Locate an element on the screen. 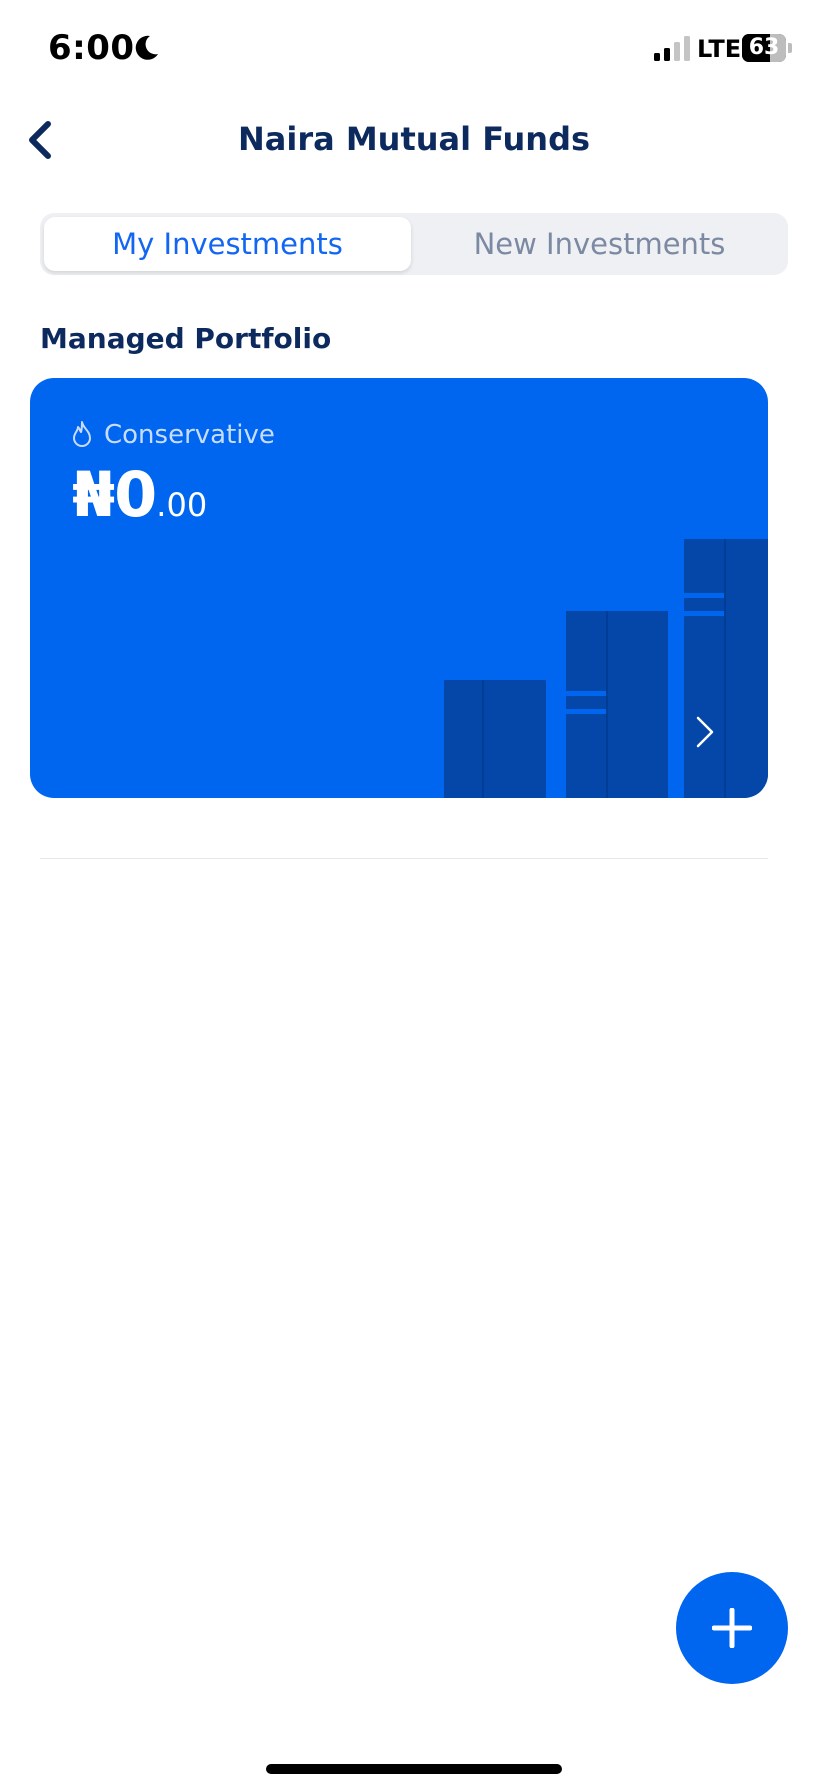  home-indicator is located at coordinates (414, 1769).